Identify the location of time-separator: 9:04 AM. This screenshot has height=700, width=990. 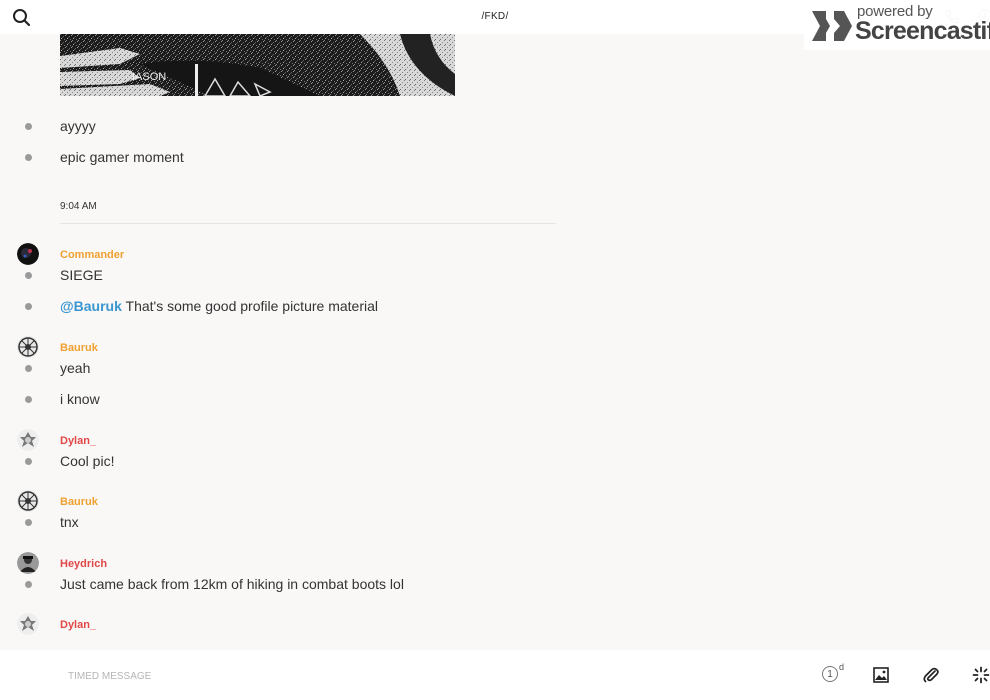
(78, 206).